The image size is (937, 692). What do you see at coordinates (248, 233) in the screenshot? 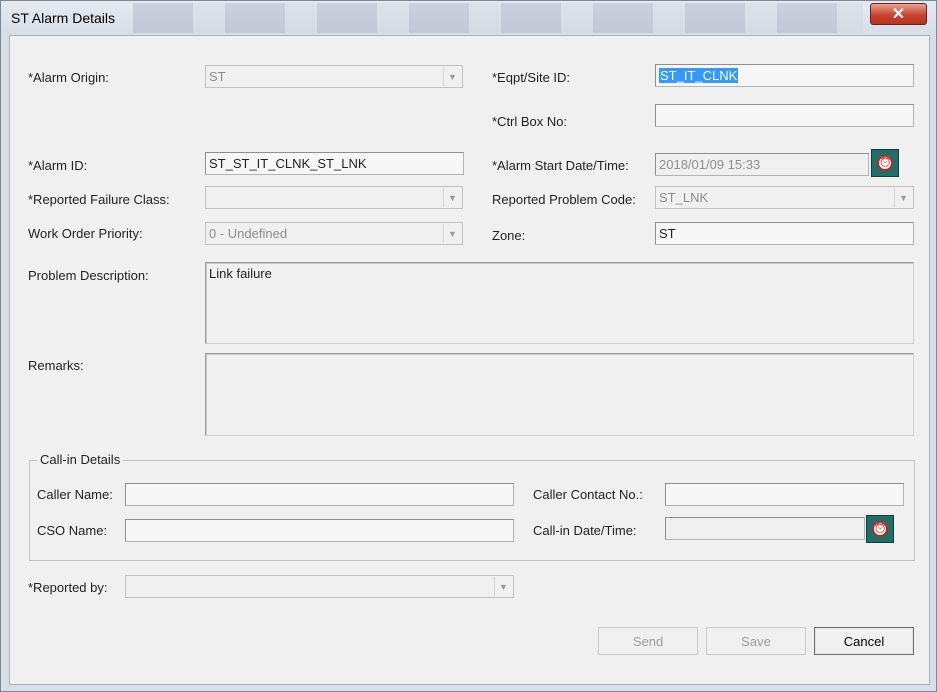
I see `work-order-priority-value: 0 - Undefined` at bounding box center [248, 233].